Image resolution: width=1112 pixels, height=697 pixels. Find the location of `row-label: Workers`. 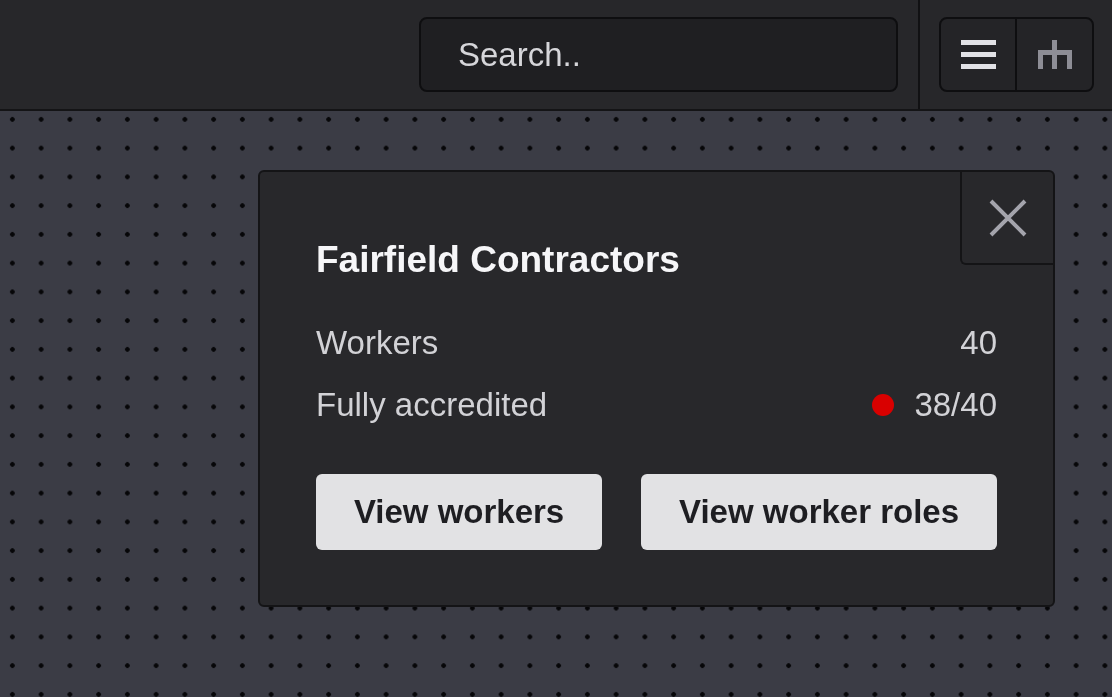

row-label: Workers is located at coordinates (377, 343).